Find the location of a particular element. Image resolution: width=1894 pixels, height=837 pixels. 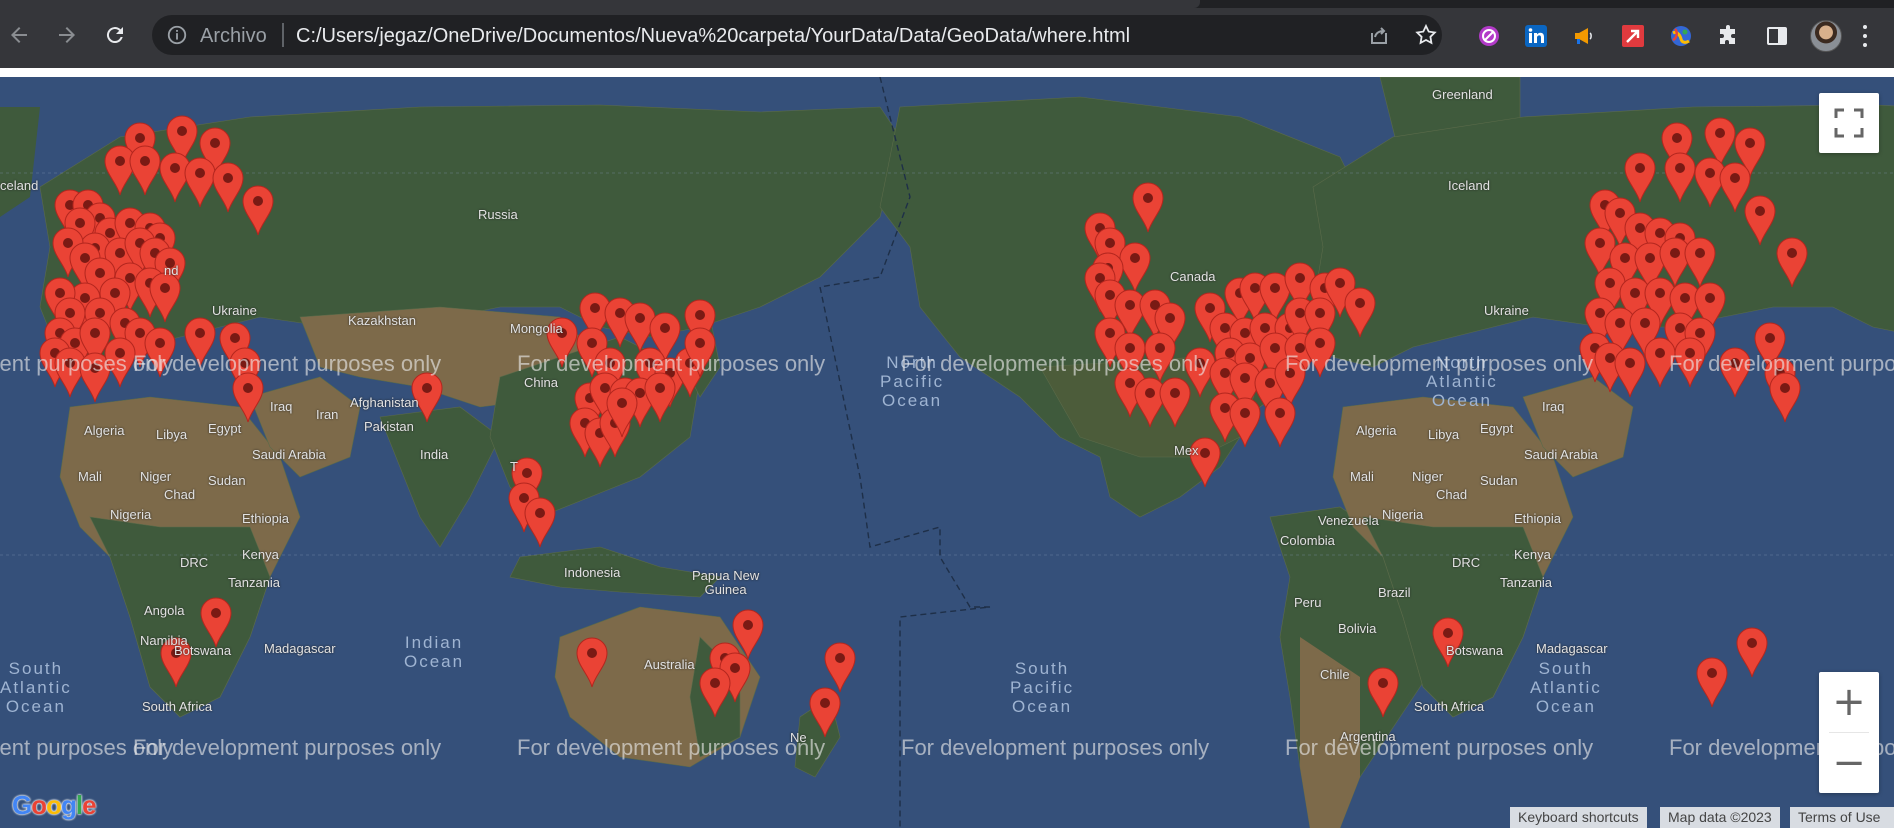

label-bolivia: Bolivia is located at coordinates (1357, 628).